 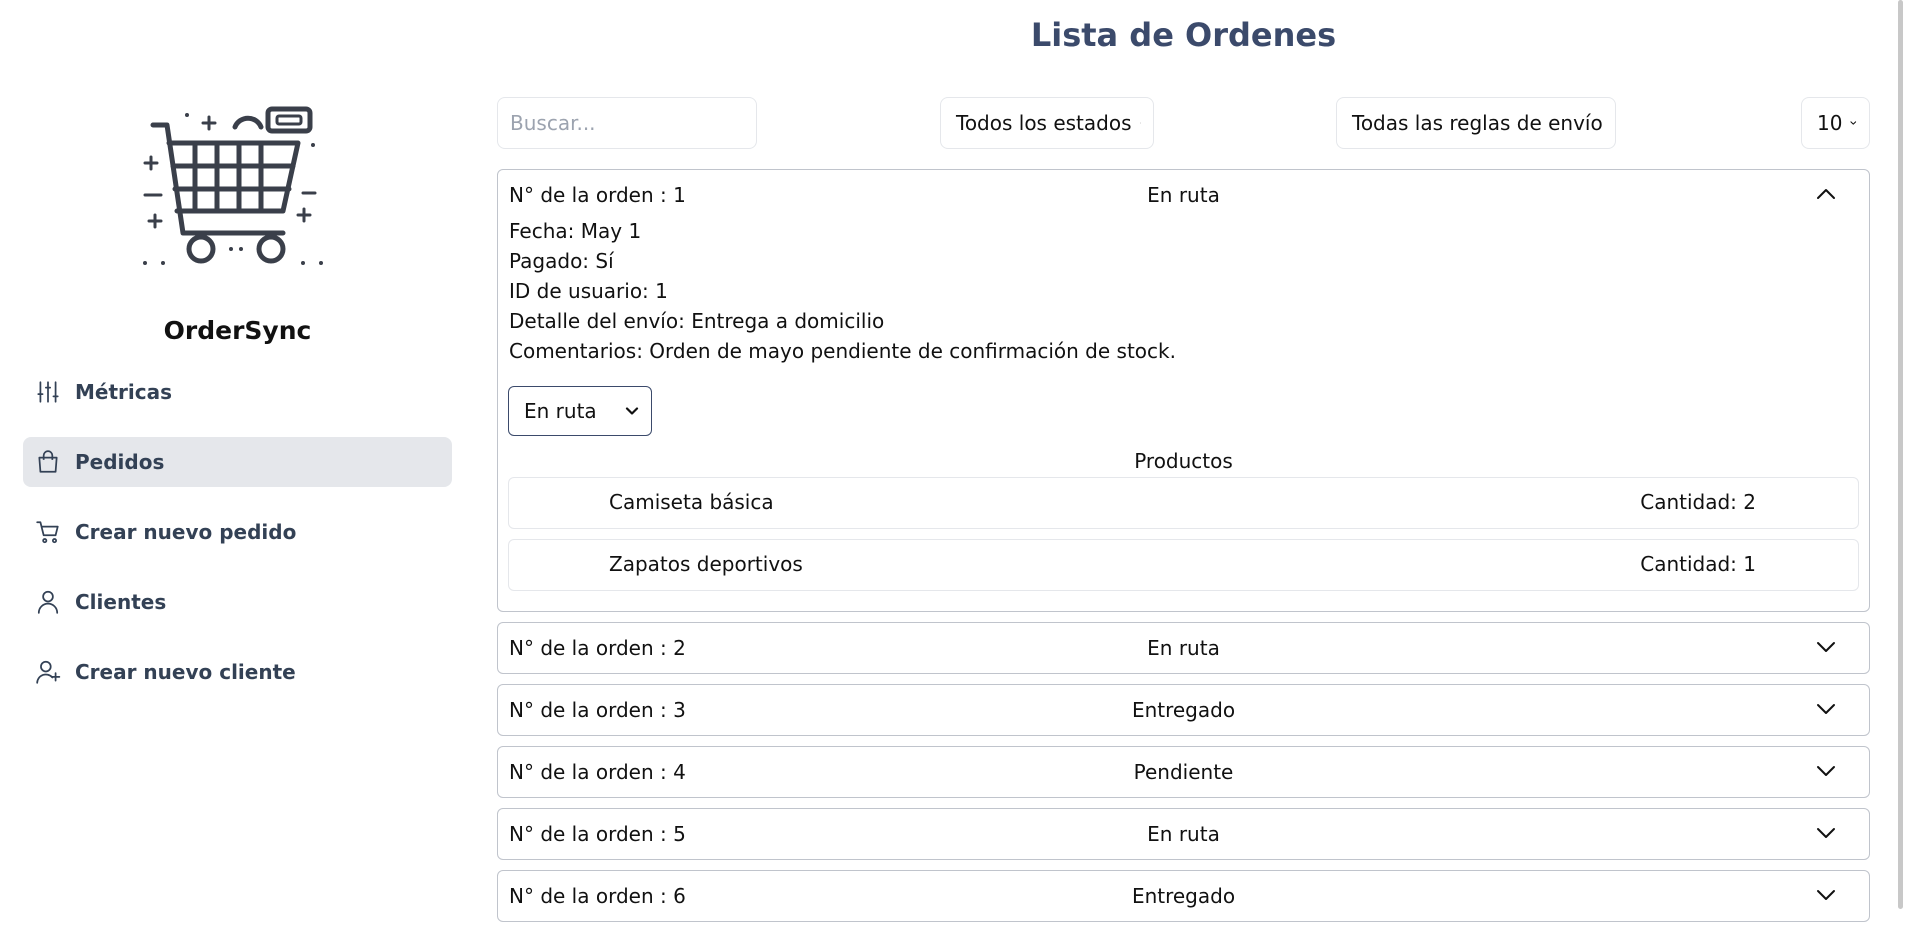 What do you see at coordinates (237, 330) in the screenshot?
I see `app-name: OrderSync` at bounding box center [237, 330].